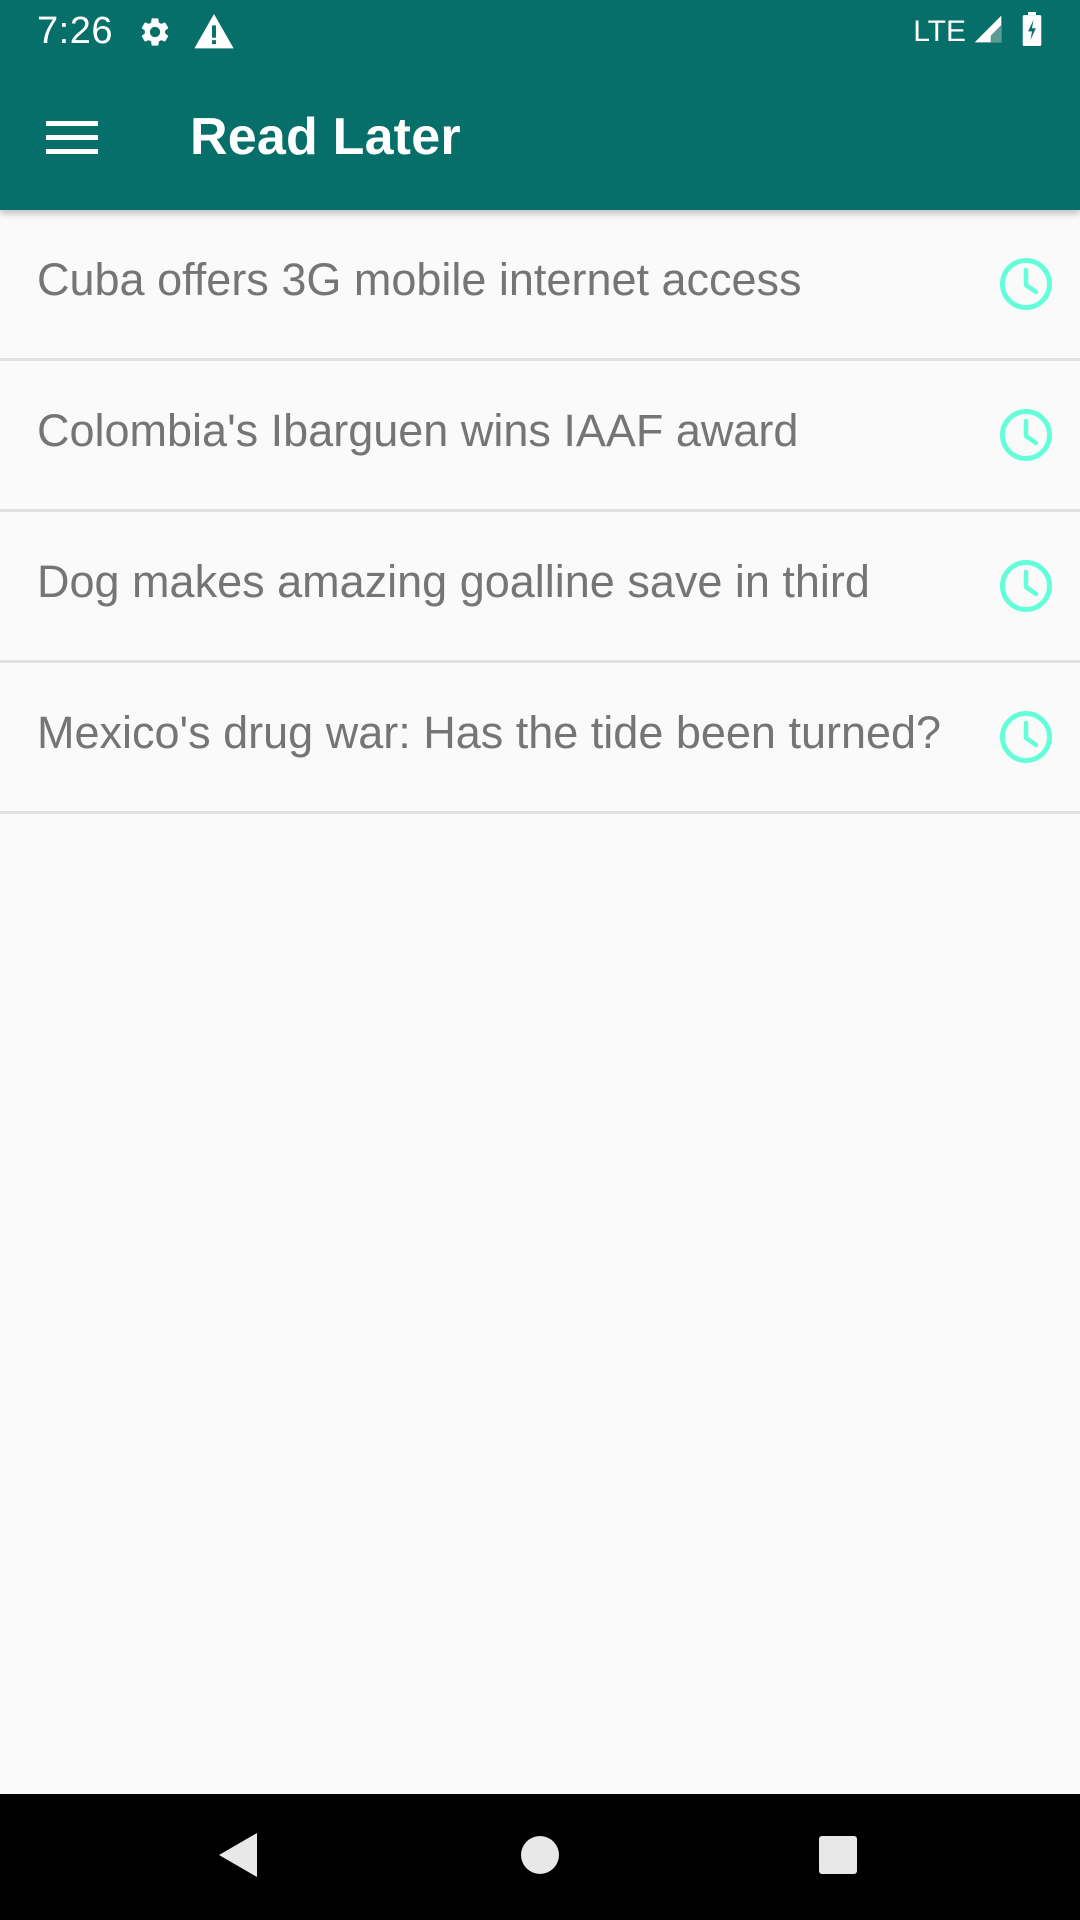 The image size is (1080, 1920). I want to click on battery-charging-icon, so click(1032, 31).